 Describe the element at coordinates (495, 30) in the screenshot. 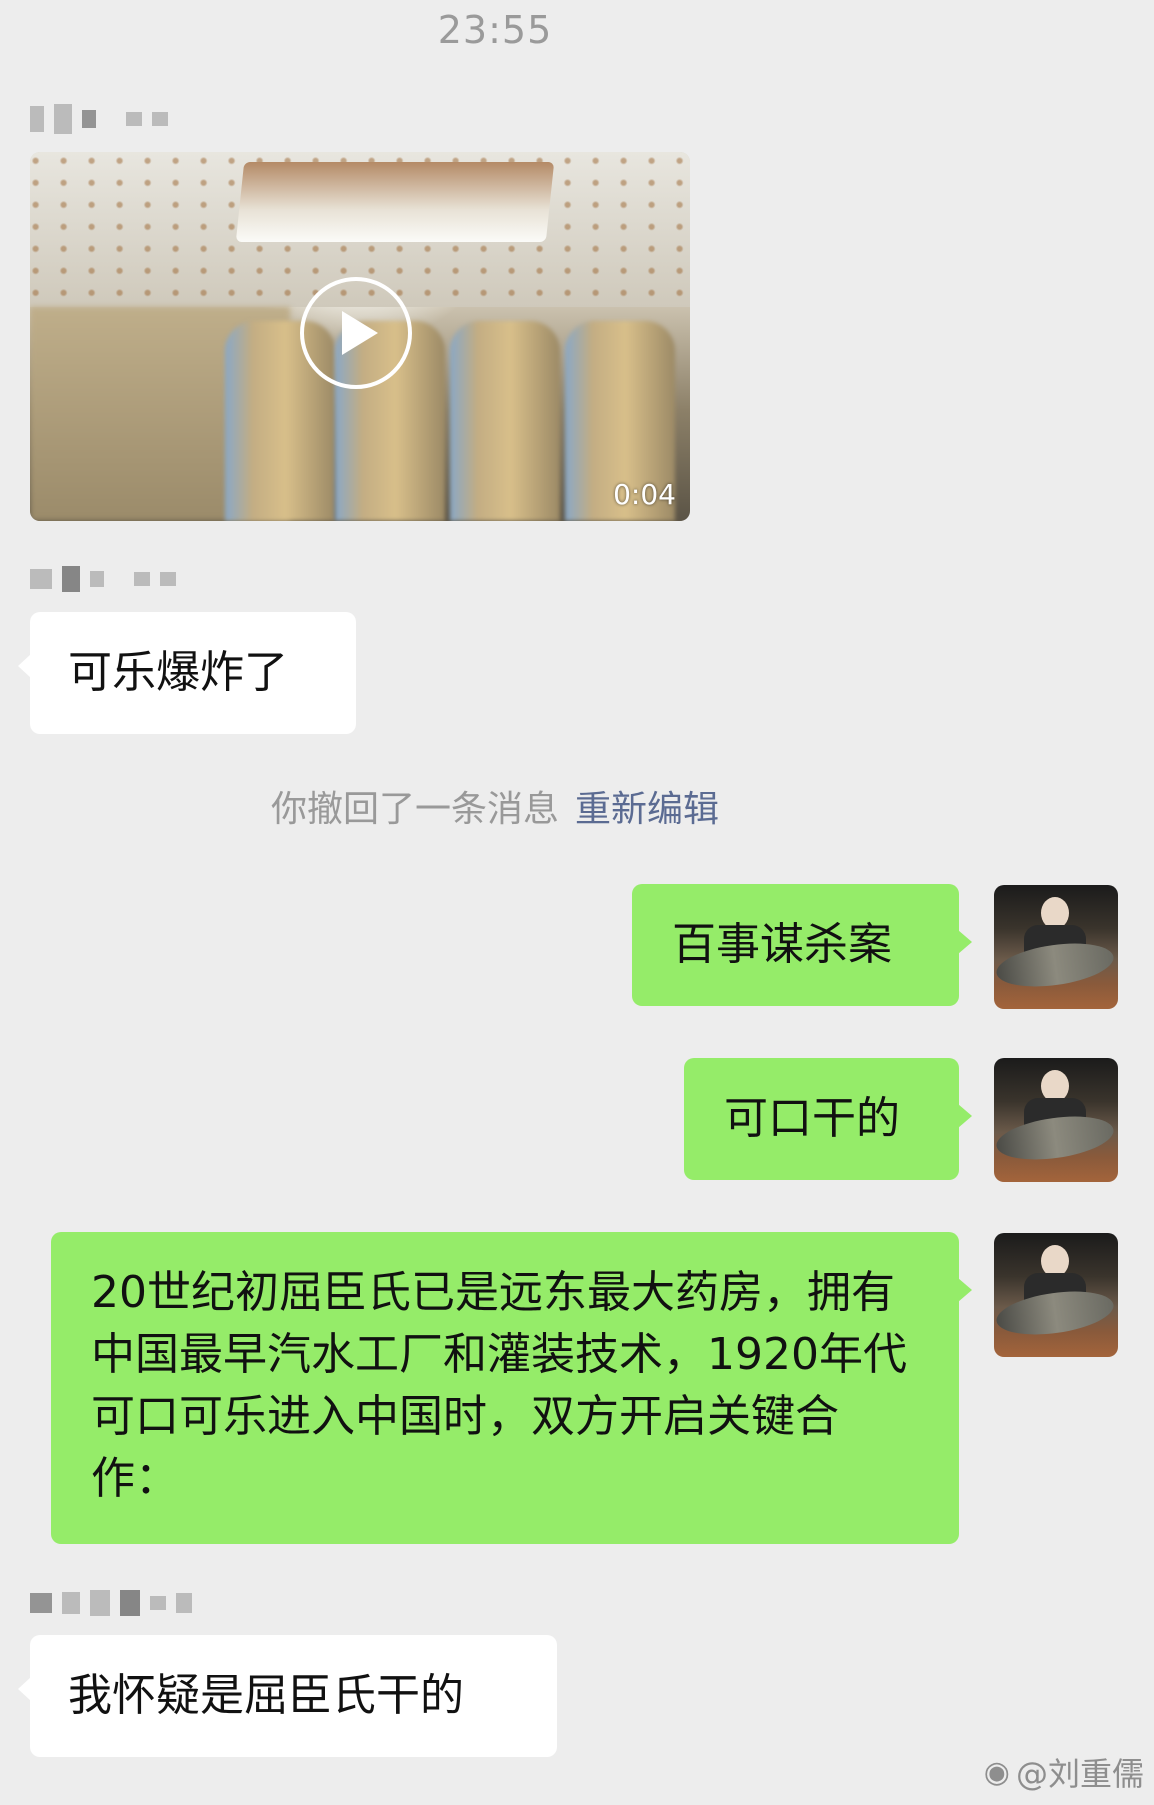

I see `timestamp: 23:55` at that location.